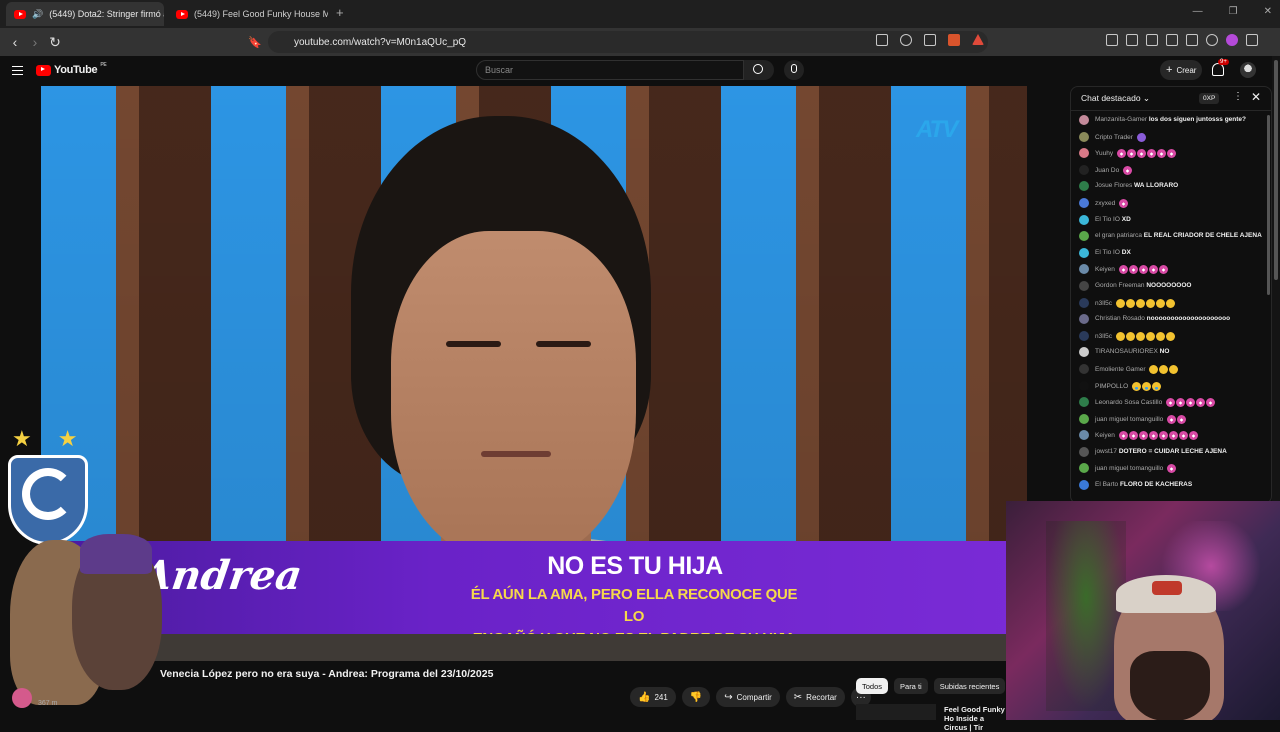 This screenshot has height=732, width=1280. I want to click on create-button: + Crear, so click(1181, 70).